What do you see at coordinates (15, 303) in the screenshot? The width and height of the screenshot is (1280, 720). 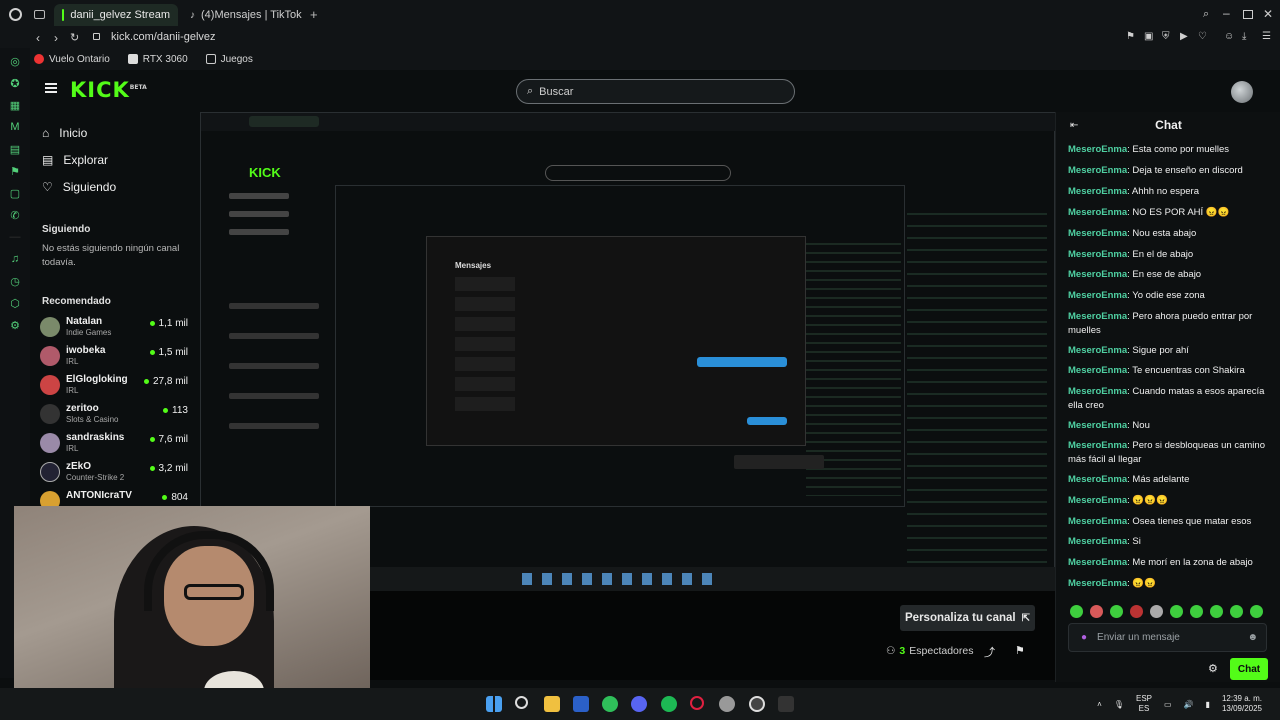 I see `extensions-icon: ⬡` at bounding box center [15, 303].